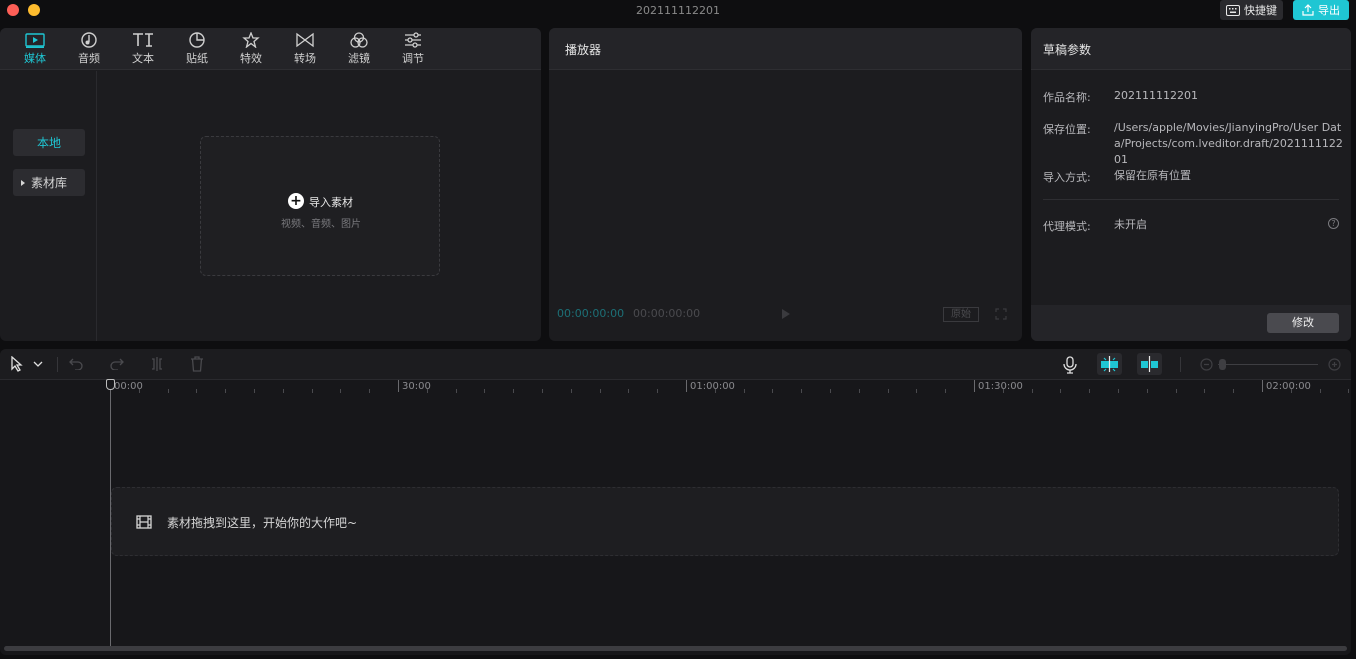 The height and width of the screenshot is (659, 1356). What do you see at coordinates (1191, 323) in the screenshot?
I see `draft-footer: 修改` at bounding box center [1191, 323].